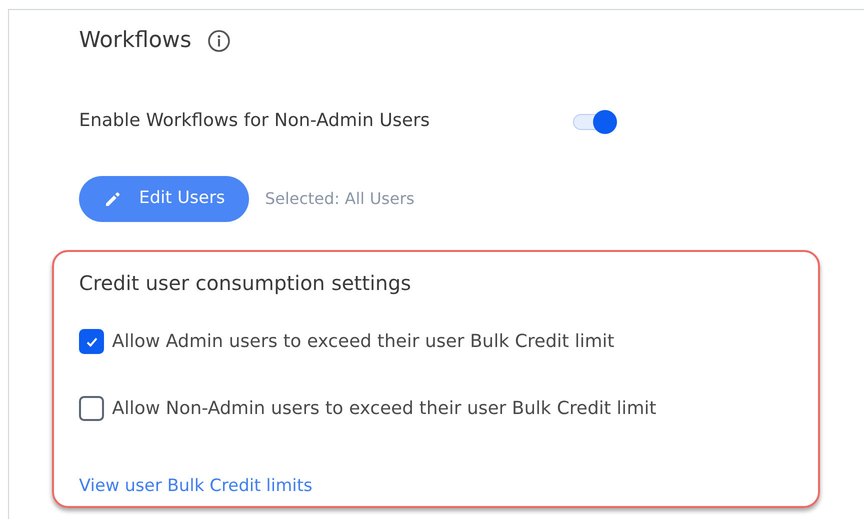 The image size is (864, 519). Describe the element at coordinates (164, 199) in the screenshot. I see `edit-users-button: Edit Users` at that location.